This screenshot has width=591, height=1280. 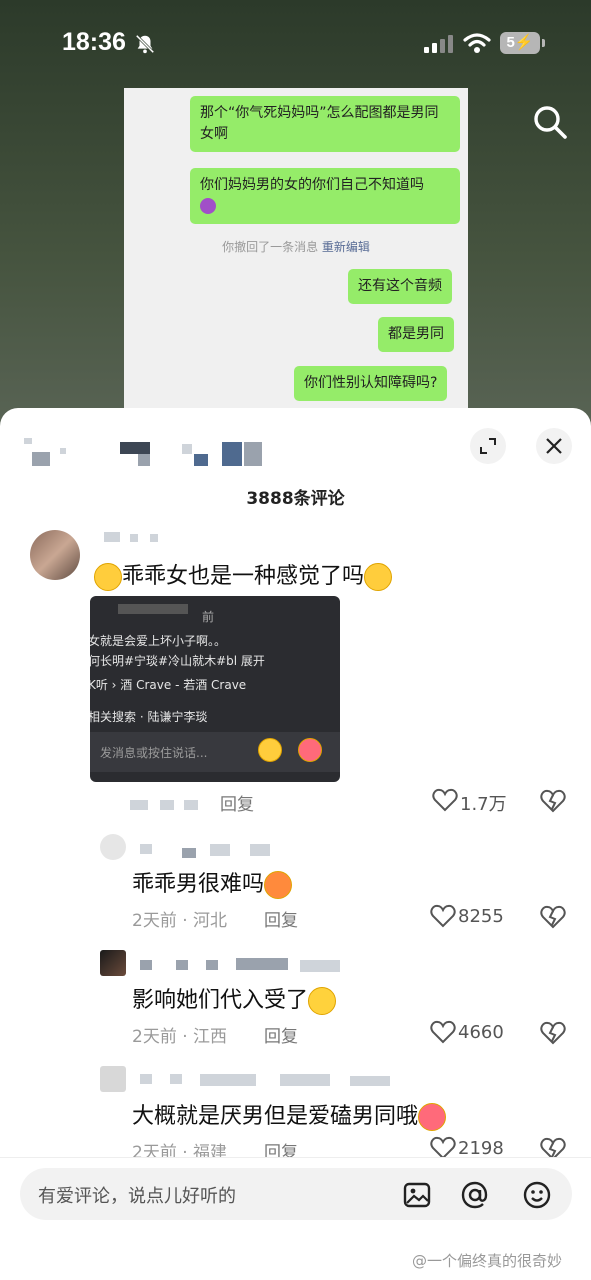 I want to click on comment-input-placeholder: 有爱评论，说点儿好听的, so click(x=137, y=1196).